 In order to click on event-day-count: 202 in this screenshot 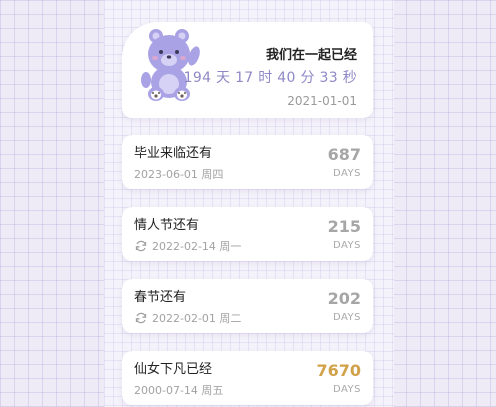, I will do `click(344, 298)`.